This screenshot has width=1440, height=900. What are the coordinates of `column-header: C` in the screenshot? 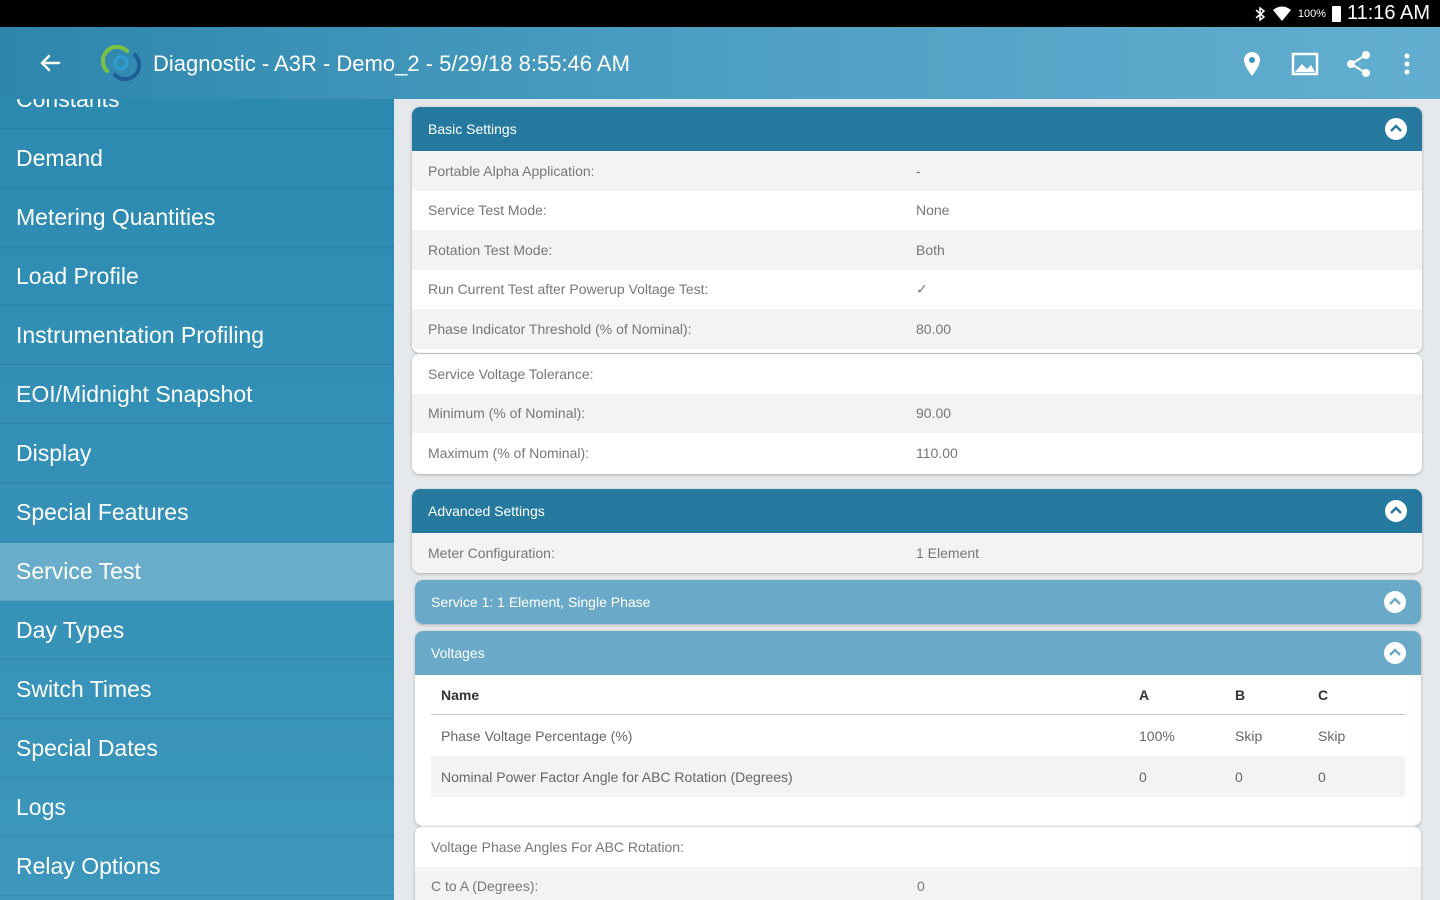 It's located at (1323, 694).